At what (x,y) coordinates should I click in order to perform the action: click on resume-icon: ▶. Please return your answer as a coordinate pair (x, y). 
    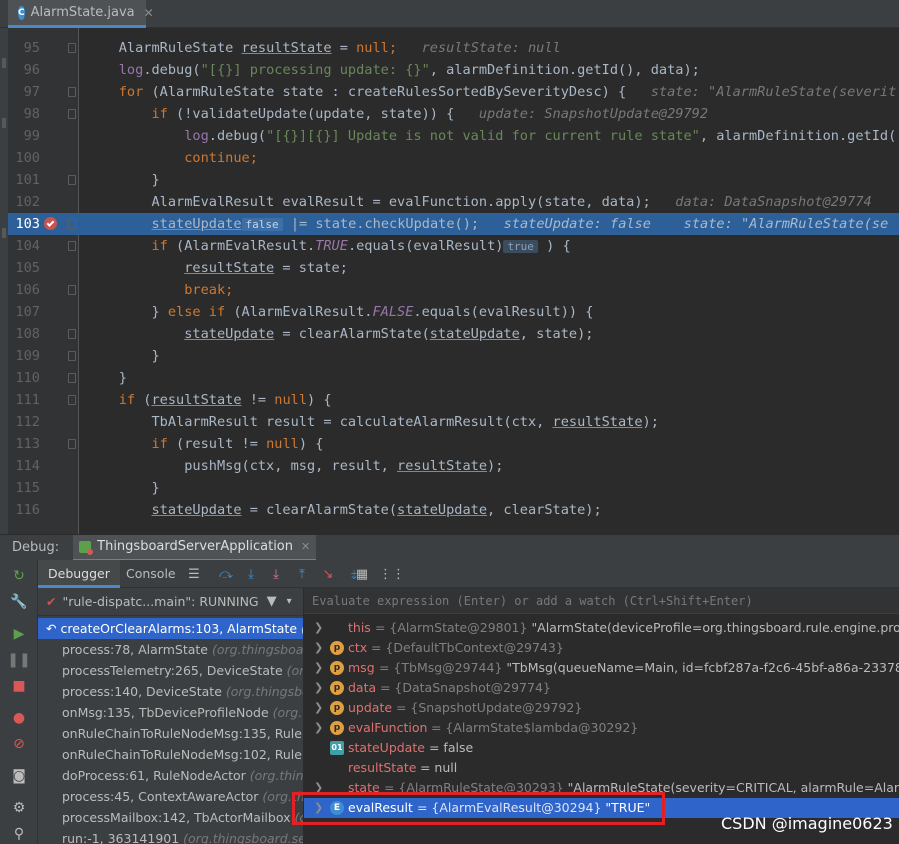
    Looking at the image, I should click on (19, 634).